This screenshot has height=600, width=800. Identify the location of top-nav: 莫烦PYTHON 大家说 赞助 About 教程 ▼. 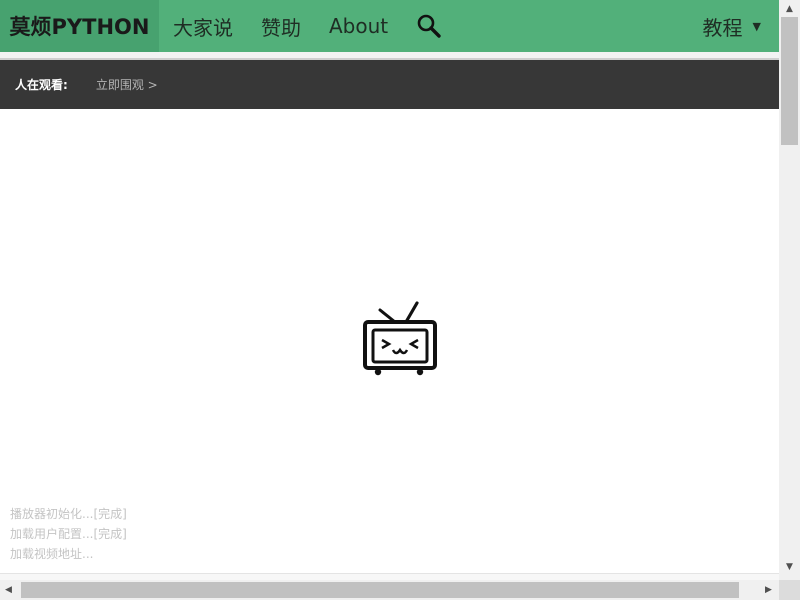
(389, 26).